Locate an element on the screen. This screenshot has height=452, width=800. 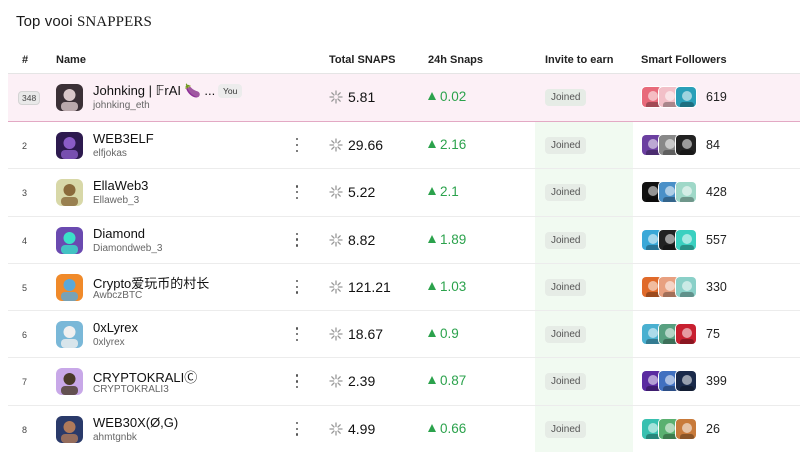
purple-avatar is located at coordinates (69, 382).